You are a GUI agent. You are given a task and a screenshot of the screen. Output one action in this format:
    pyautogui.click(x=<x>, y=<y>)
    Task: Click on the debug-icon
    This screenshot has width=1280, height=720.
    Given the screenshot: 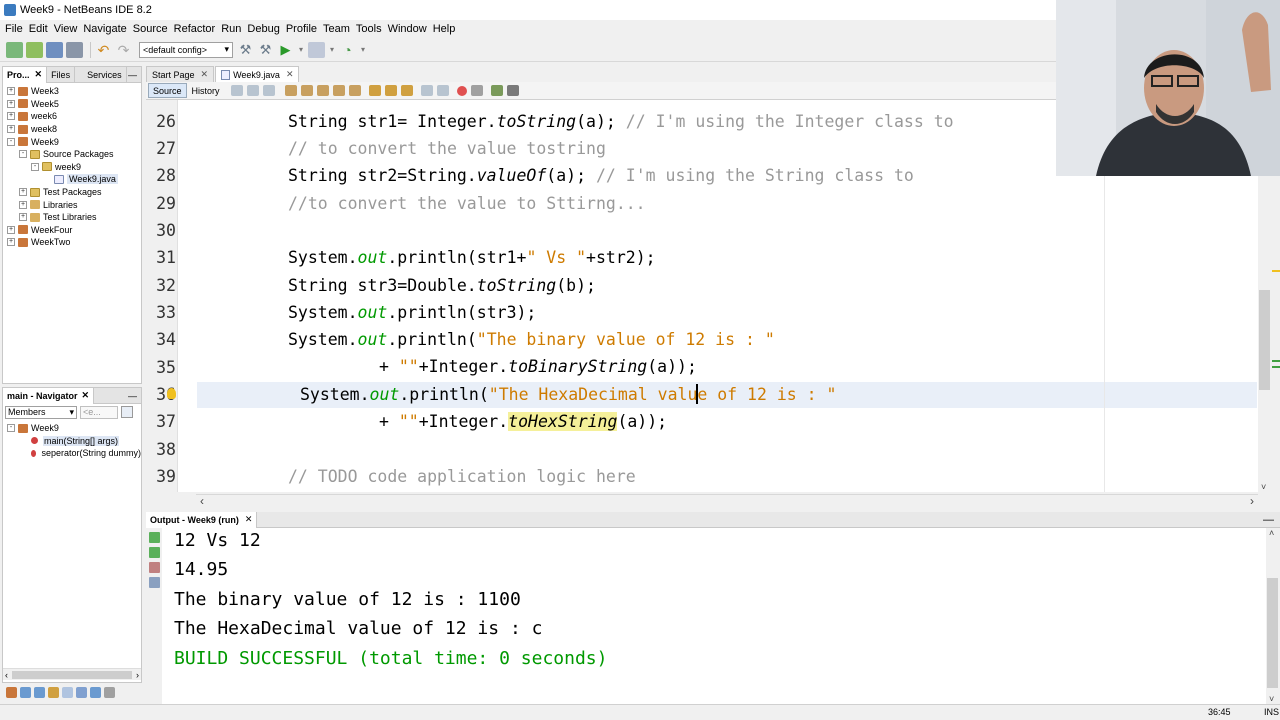 What is the action you would take?
    pyautogui.click(x=316, y=49)
    